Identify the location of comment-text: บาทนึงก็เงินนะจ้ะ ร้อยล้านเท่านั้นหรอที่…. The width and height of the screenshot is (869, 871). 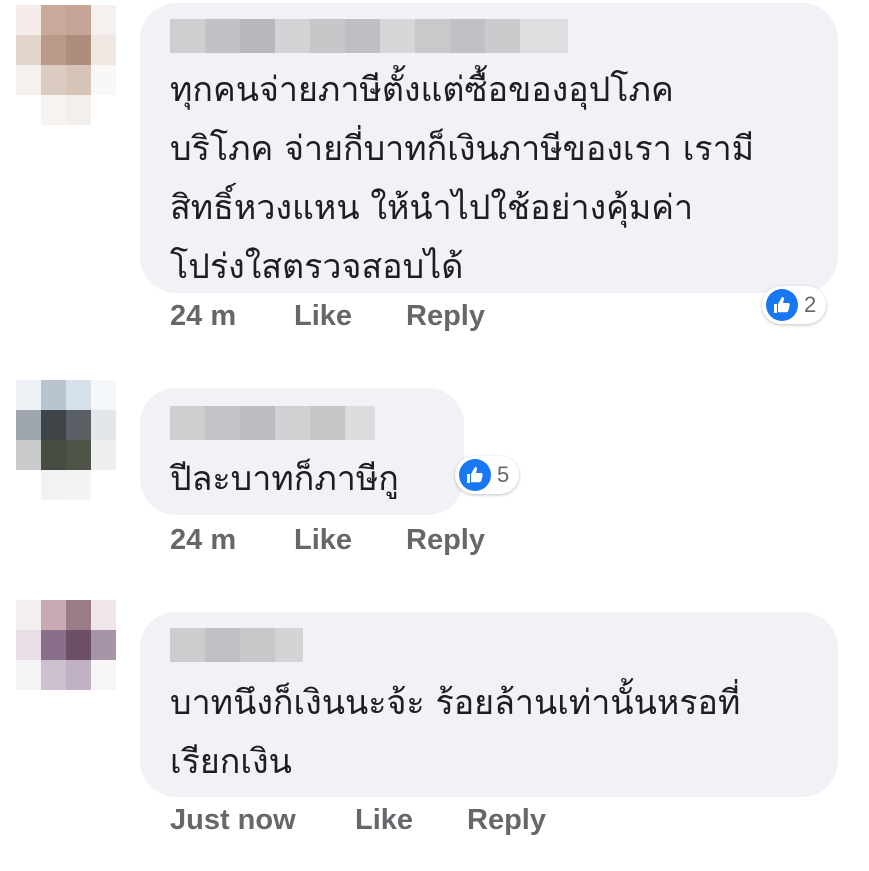
(455, 732).